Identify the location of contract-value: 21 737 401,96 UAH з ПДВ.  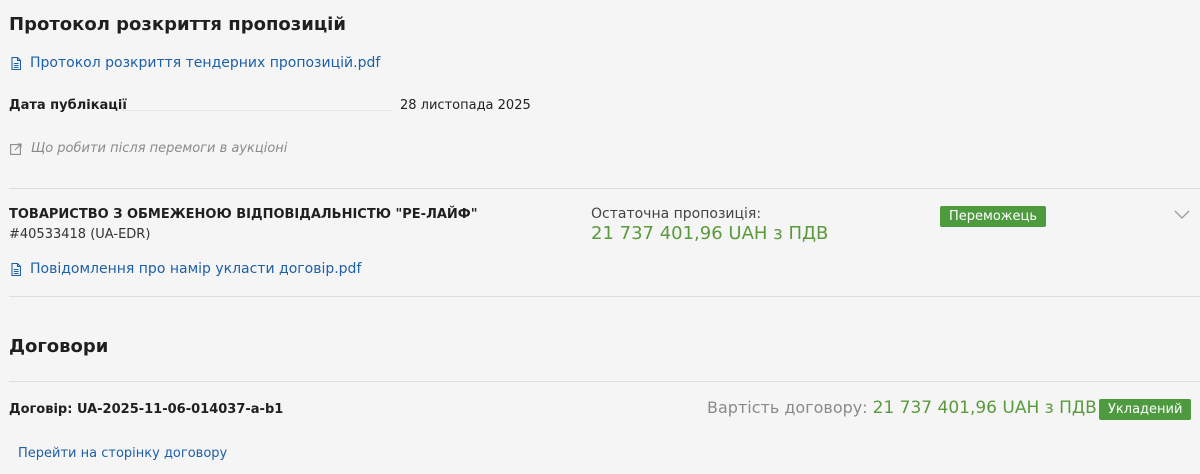
(984, 408).